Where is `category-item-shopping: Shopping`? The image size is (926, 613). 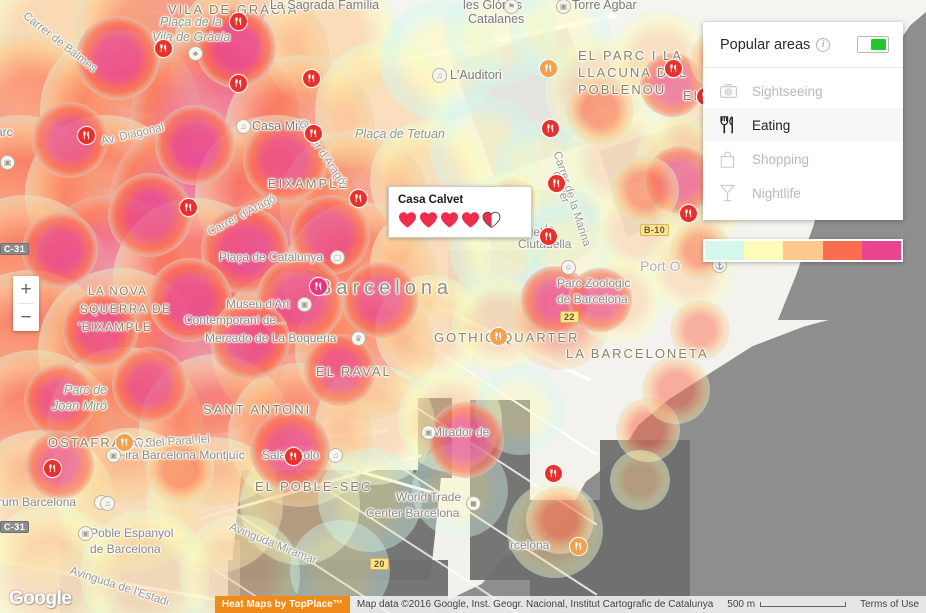 category-item-shopping: Shopping is located at coordinates (803, 159).